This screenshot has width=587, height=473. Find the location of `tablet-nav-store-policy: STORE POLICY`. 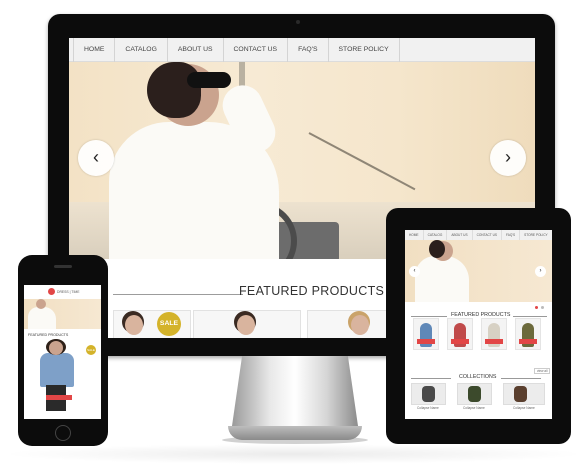

tablet-nav-store-policy: STORE POLICY is located at coordinates (536, 235).